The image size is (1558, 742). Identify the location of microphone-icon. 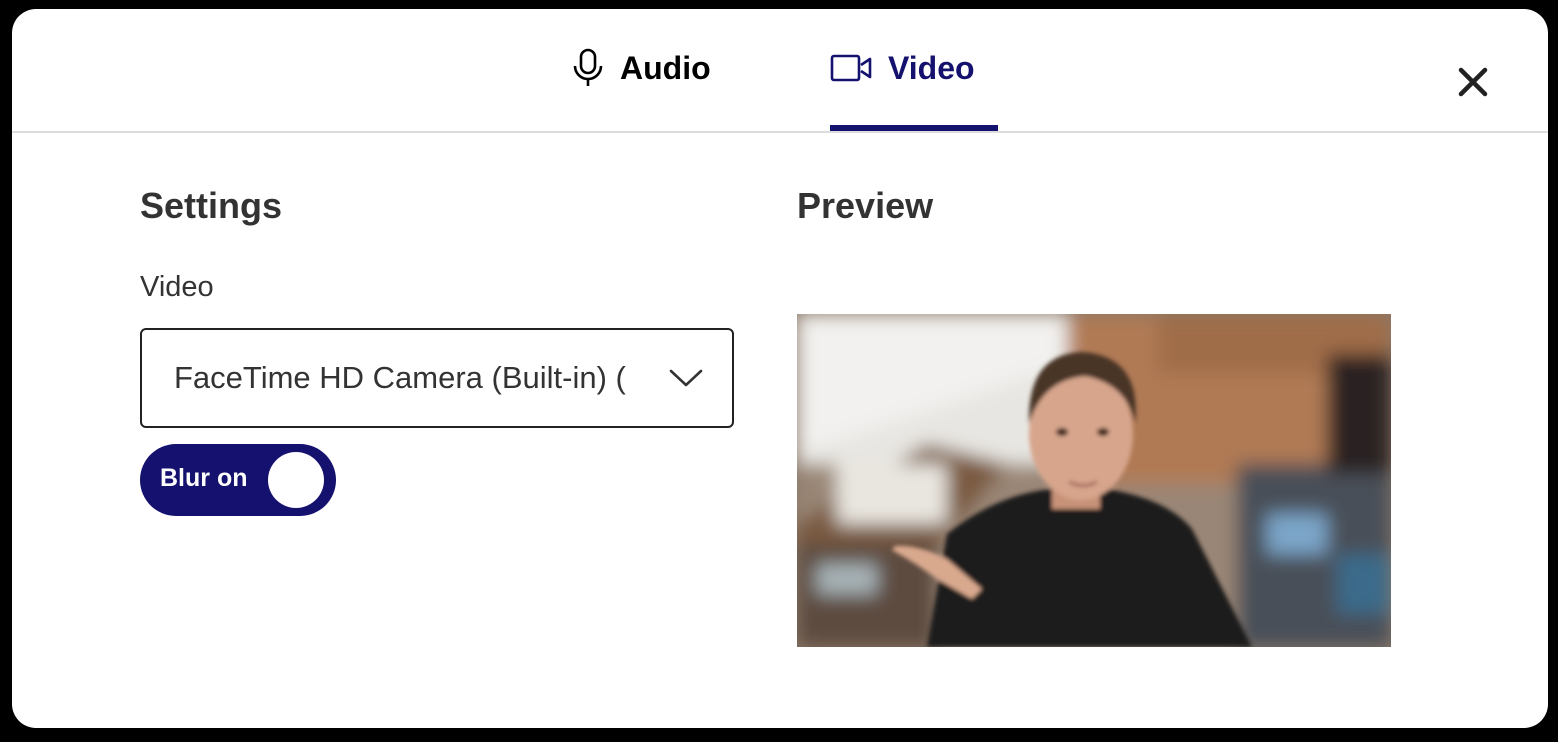
(588, 68).